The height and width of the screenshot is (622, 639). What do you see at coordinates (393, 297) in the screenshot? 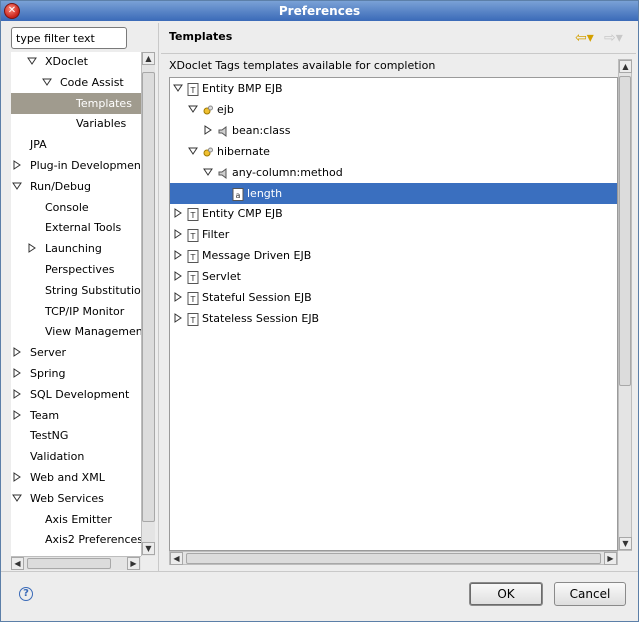
I see `template-tree-item: T Stateful Session EJB` at bounding box center [393, 297].